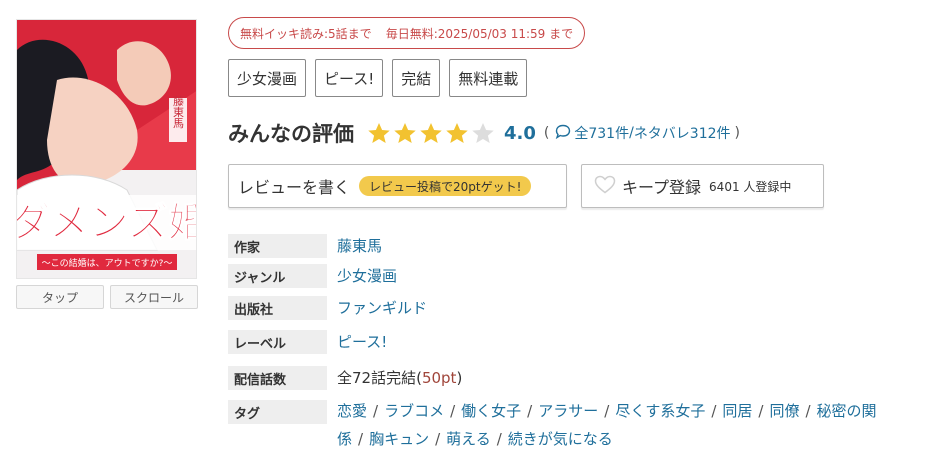 Image resolution: width=952 pixels, height=457 pixels. I want to click on tag-link: 恋愛, so click(352, 411).